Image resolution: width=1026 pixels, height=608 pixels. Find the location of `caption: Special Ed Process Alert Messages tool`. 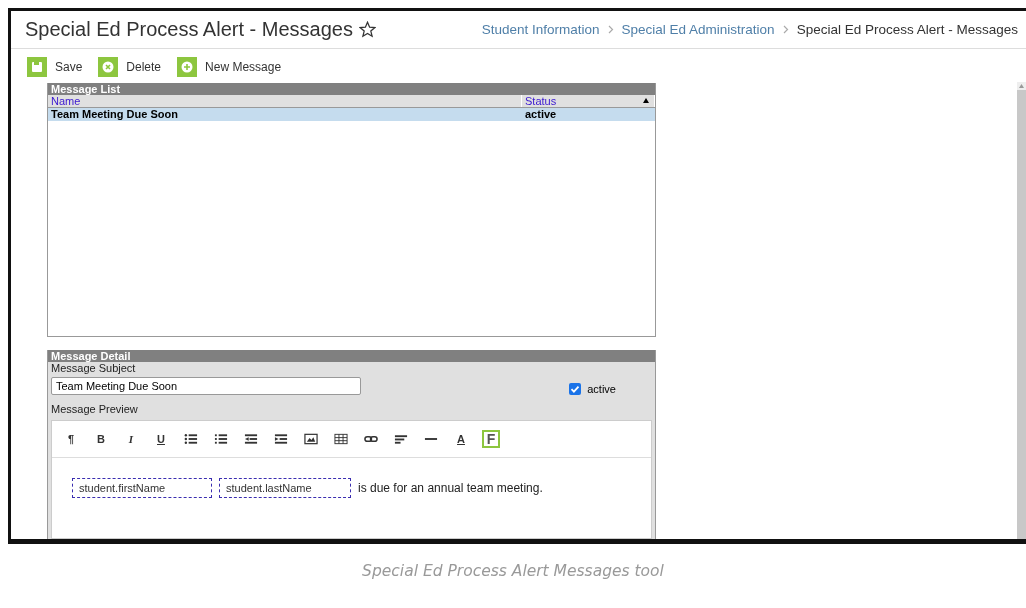

caption: Special Ed Process Alert Messages tool is located at coordinates (513, 571).